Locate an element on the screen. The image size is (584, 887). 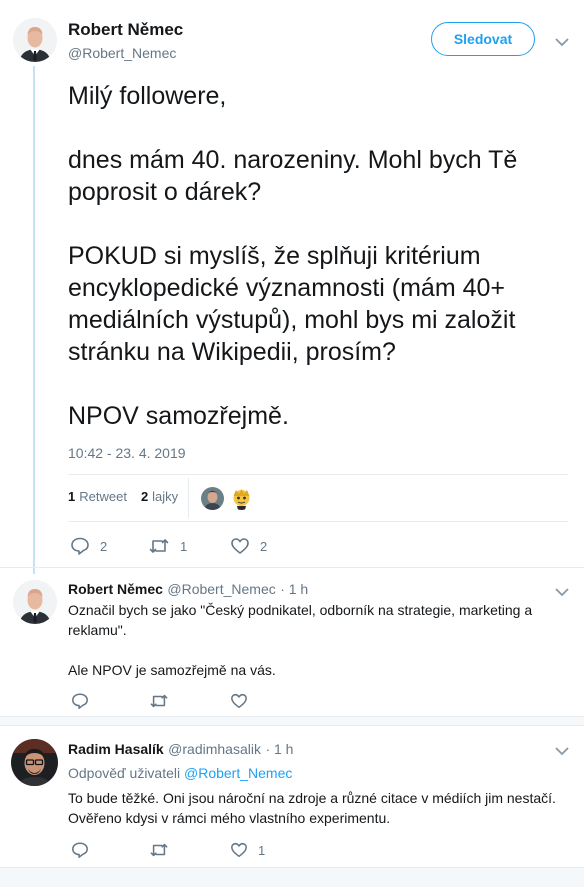
likes-stat: 2 lajky is located at coordinates (159, 496).